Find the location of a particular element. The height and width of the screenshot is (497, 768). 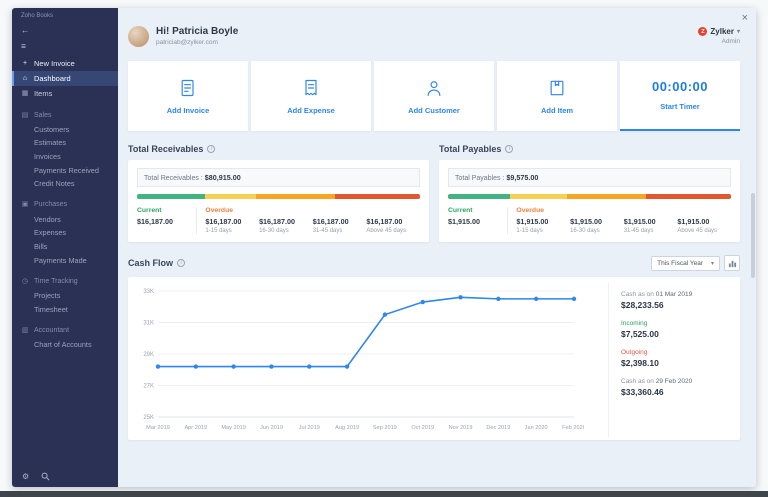

add-item-icon is located at coordinates (557, 87).